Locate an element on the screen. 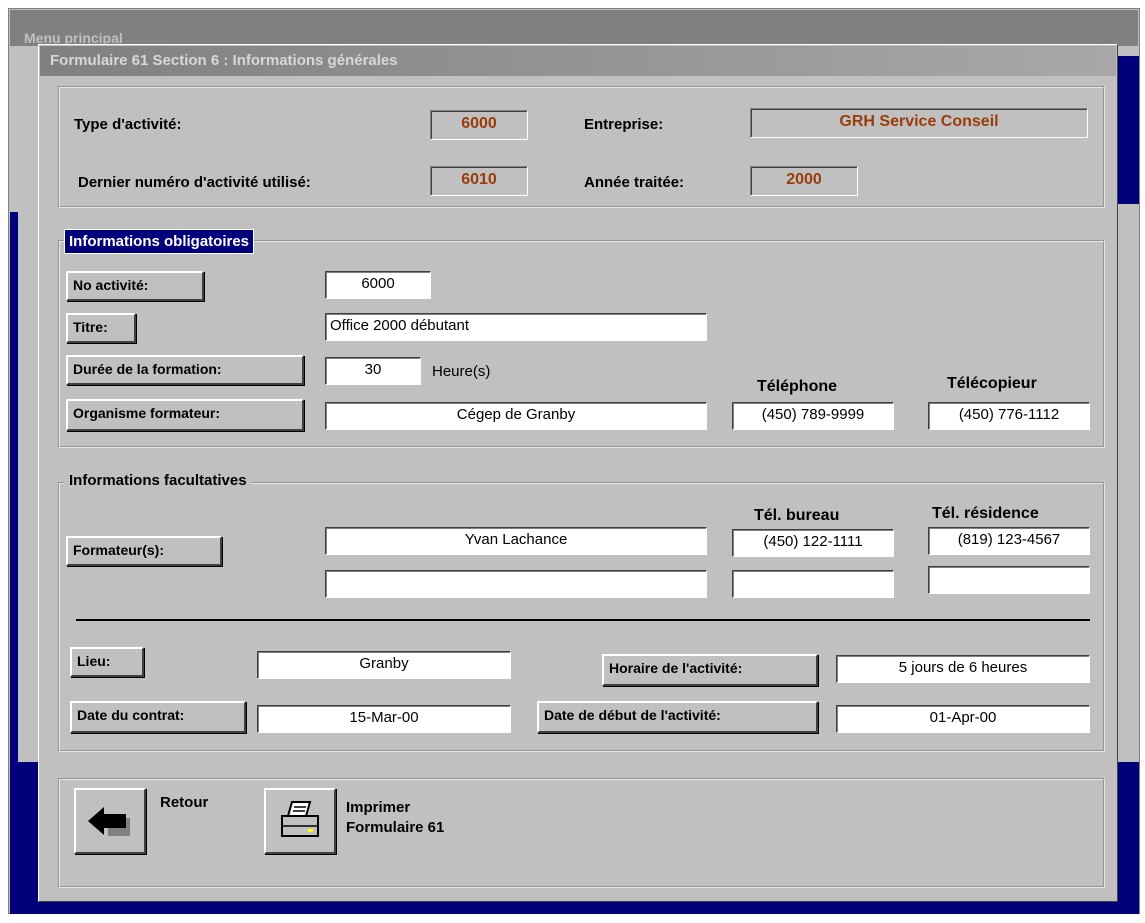  duree-button: Durée de la formation: is located at coordinates (185, 370).